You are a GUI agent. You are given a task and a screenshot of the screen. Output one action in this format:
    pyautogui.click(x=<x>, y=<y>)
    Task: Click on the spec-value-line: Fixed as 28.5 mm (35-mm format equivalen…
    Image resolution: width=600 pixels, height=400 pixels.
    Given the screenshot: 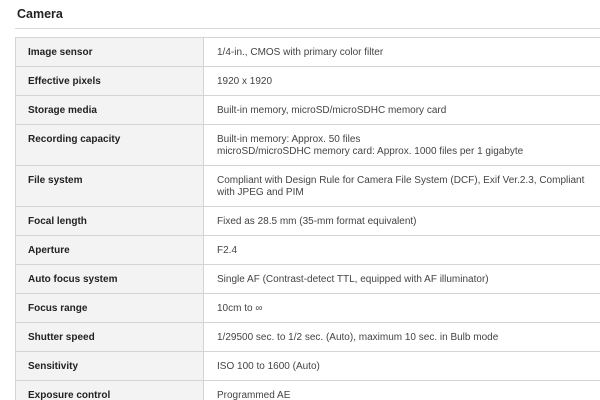 What is the action you would take?
    pyautogui.click(x=317, y=221)
    